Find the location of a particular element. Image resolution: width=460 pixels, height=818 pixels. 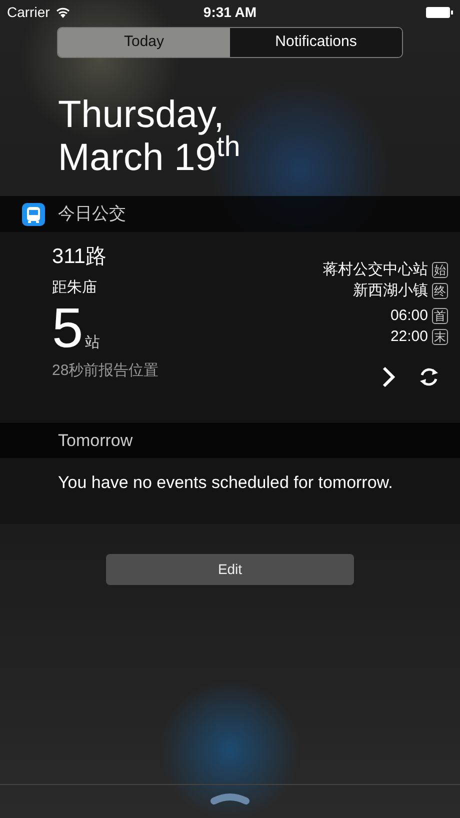

report-time-text: 28秒前报告位置 is located at coordinates (105, 371).